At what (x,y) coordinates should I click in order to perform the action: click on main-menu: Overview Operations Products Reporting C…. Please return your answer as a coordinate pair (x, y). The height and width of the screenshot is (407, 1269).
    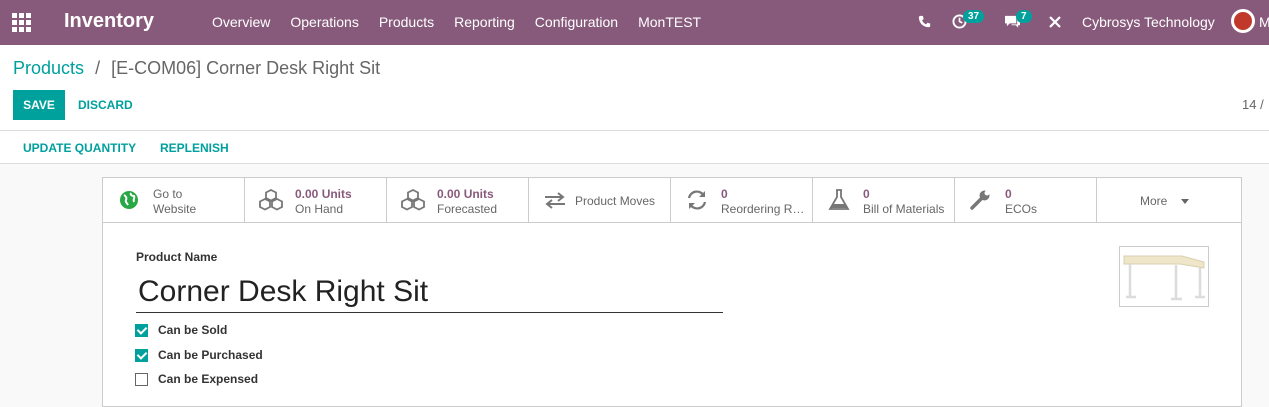
    Looking at the image, I should click on (466, 22).